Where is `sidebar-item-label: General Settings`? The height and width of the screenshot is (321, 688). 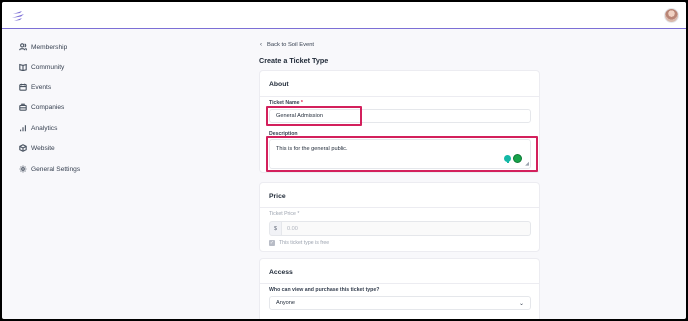 sidebar-item-label: General Settings is located at coordinates (56, 169).